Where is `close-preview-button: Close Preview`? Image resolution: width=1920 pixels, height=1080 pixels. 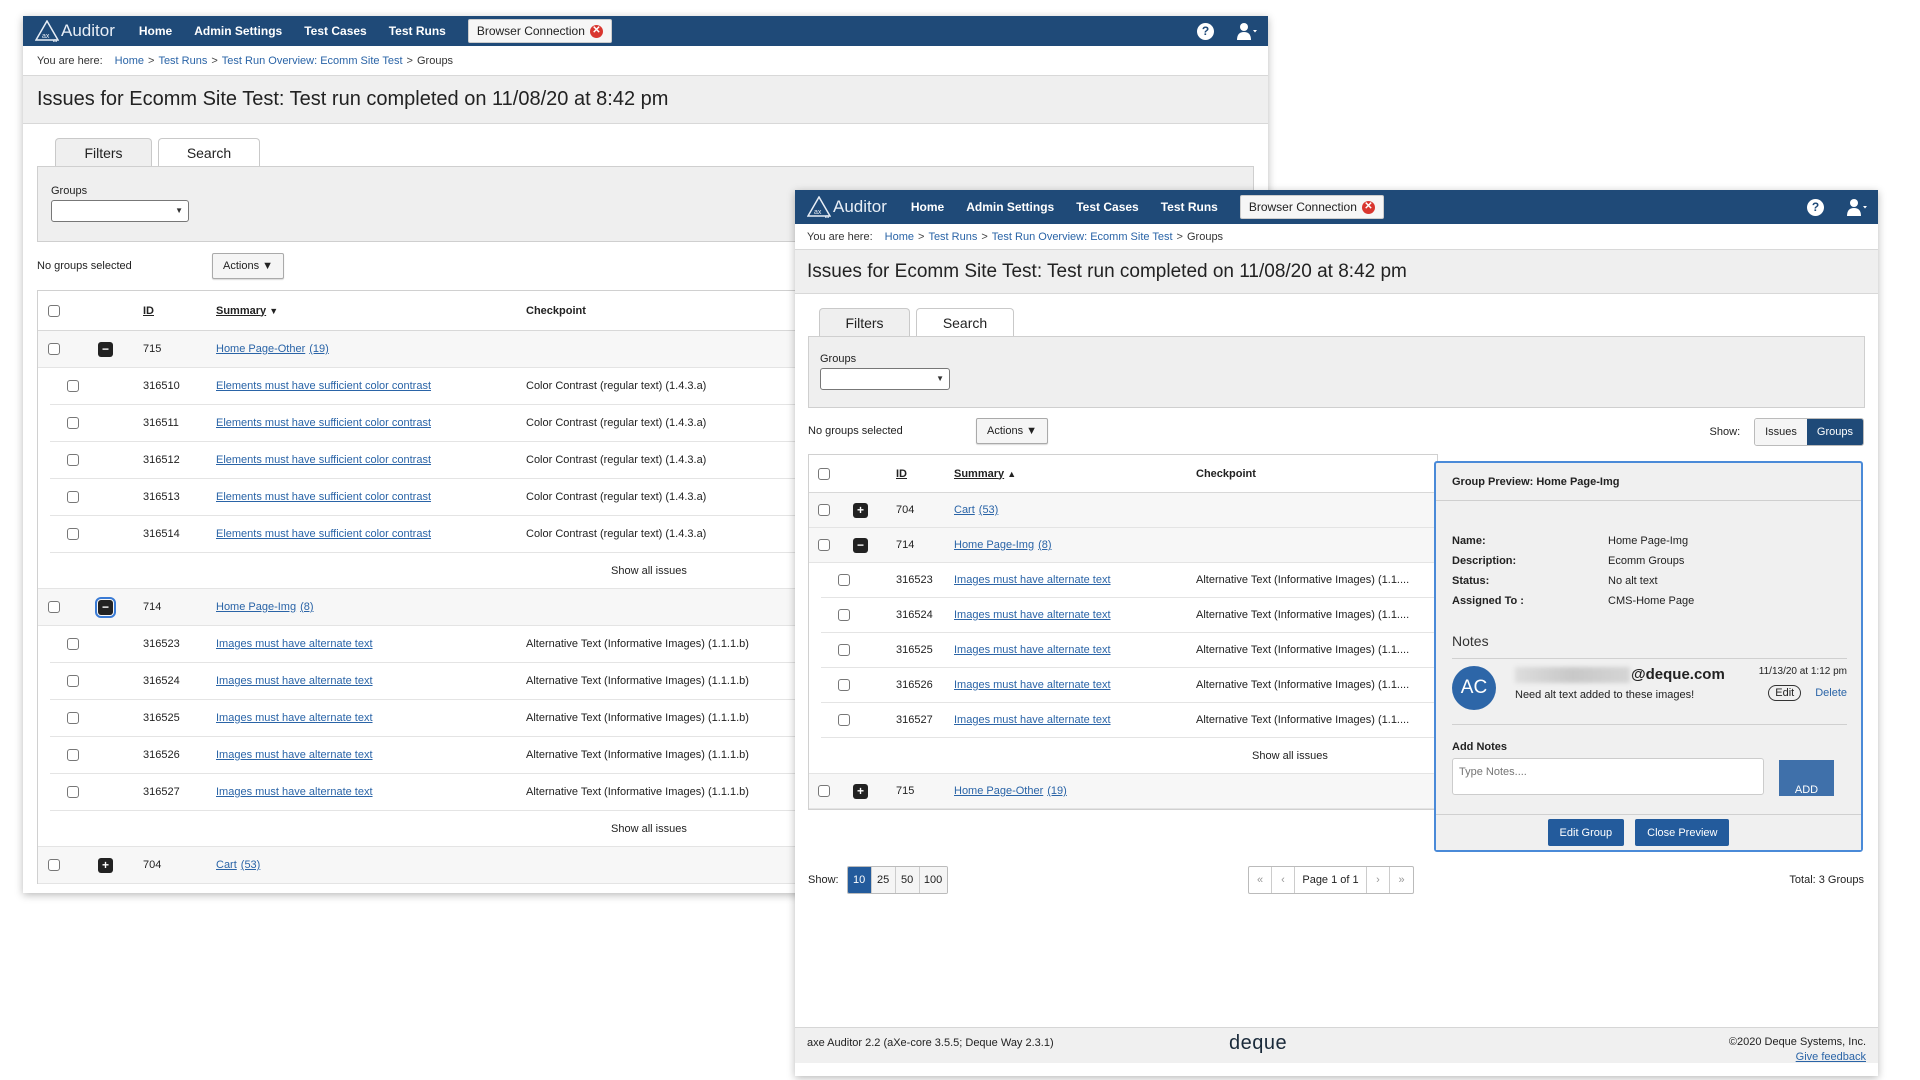 close-preview-button: Close Preview is located at coordinates (1682, 832).